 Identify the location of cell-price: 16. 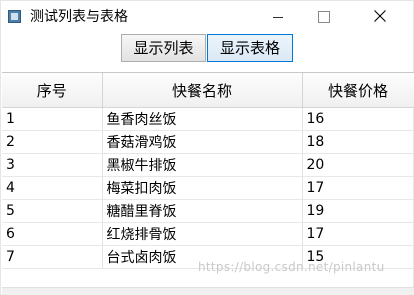
(358, 119).